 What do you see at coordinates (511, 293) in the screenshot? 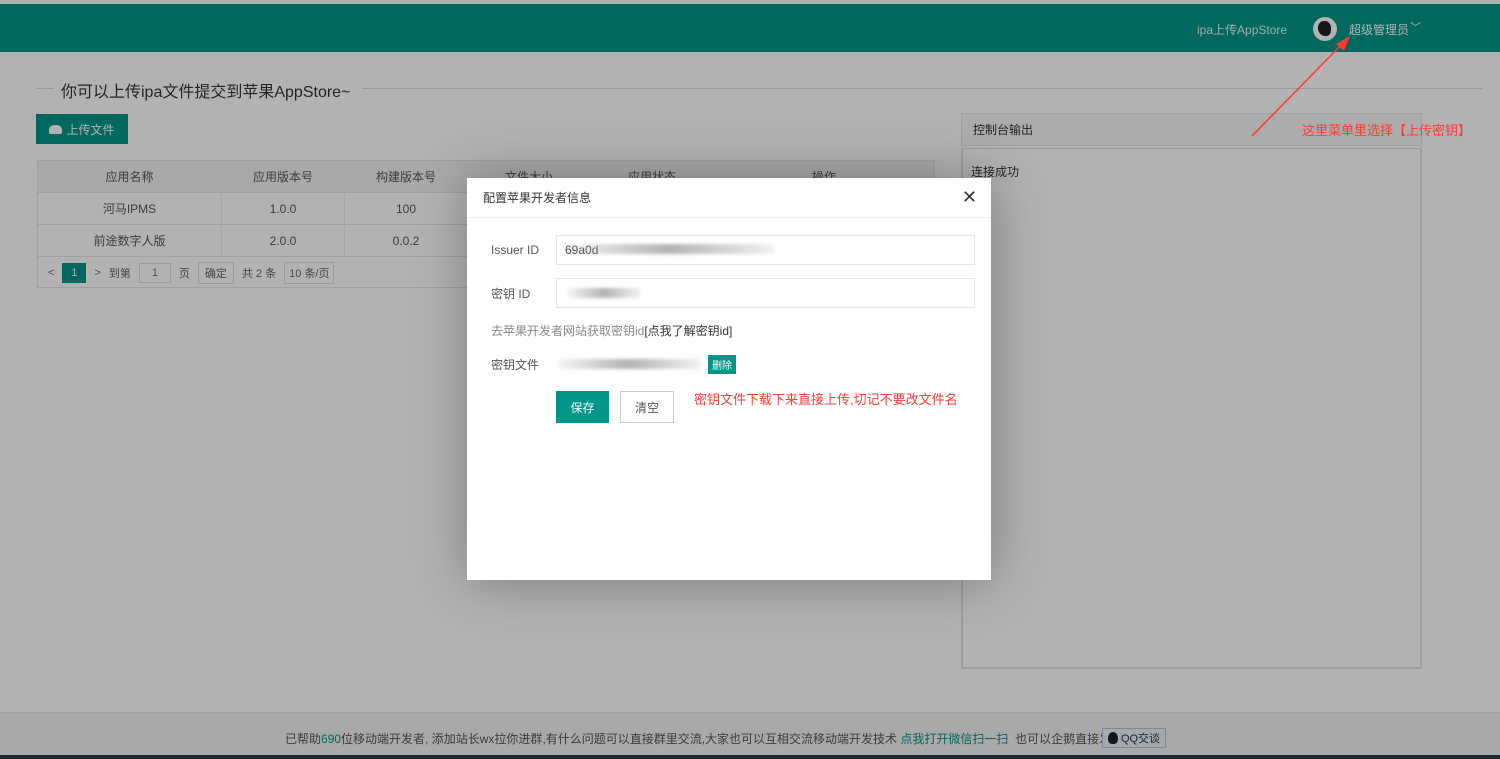
I see `key-id-label: 密钥 ID` at bounding box center [511, 293].